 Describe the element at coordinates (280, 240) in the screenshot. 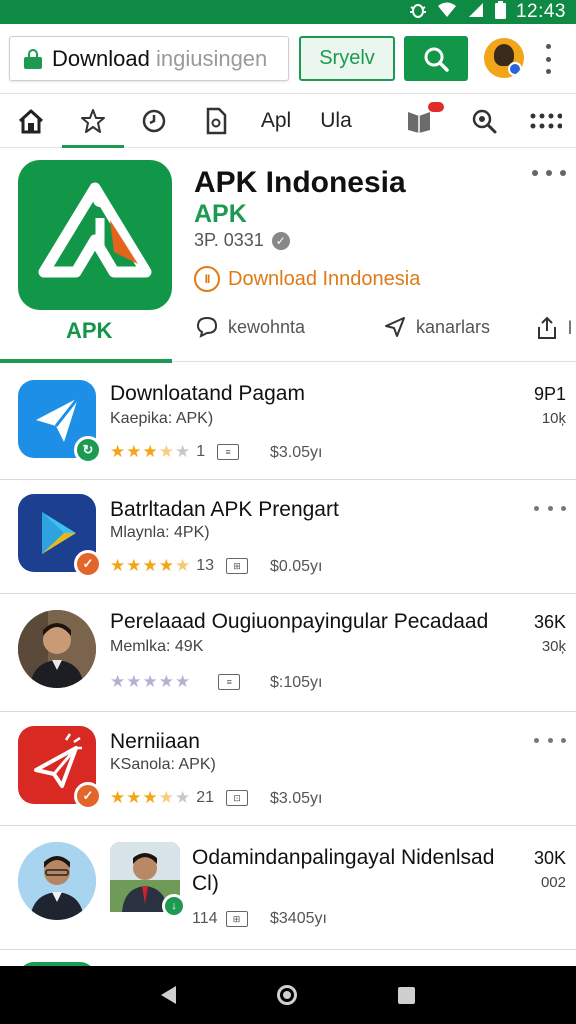

I see `verified-check-icon: ✓` at that location.